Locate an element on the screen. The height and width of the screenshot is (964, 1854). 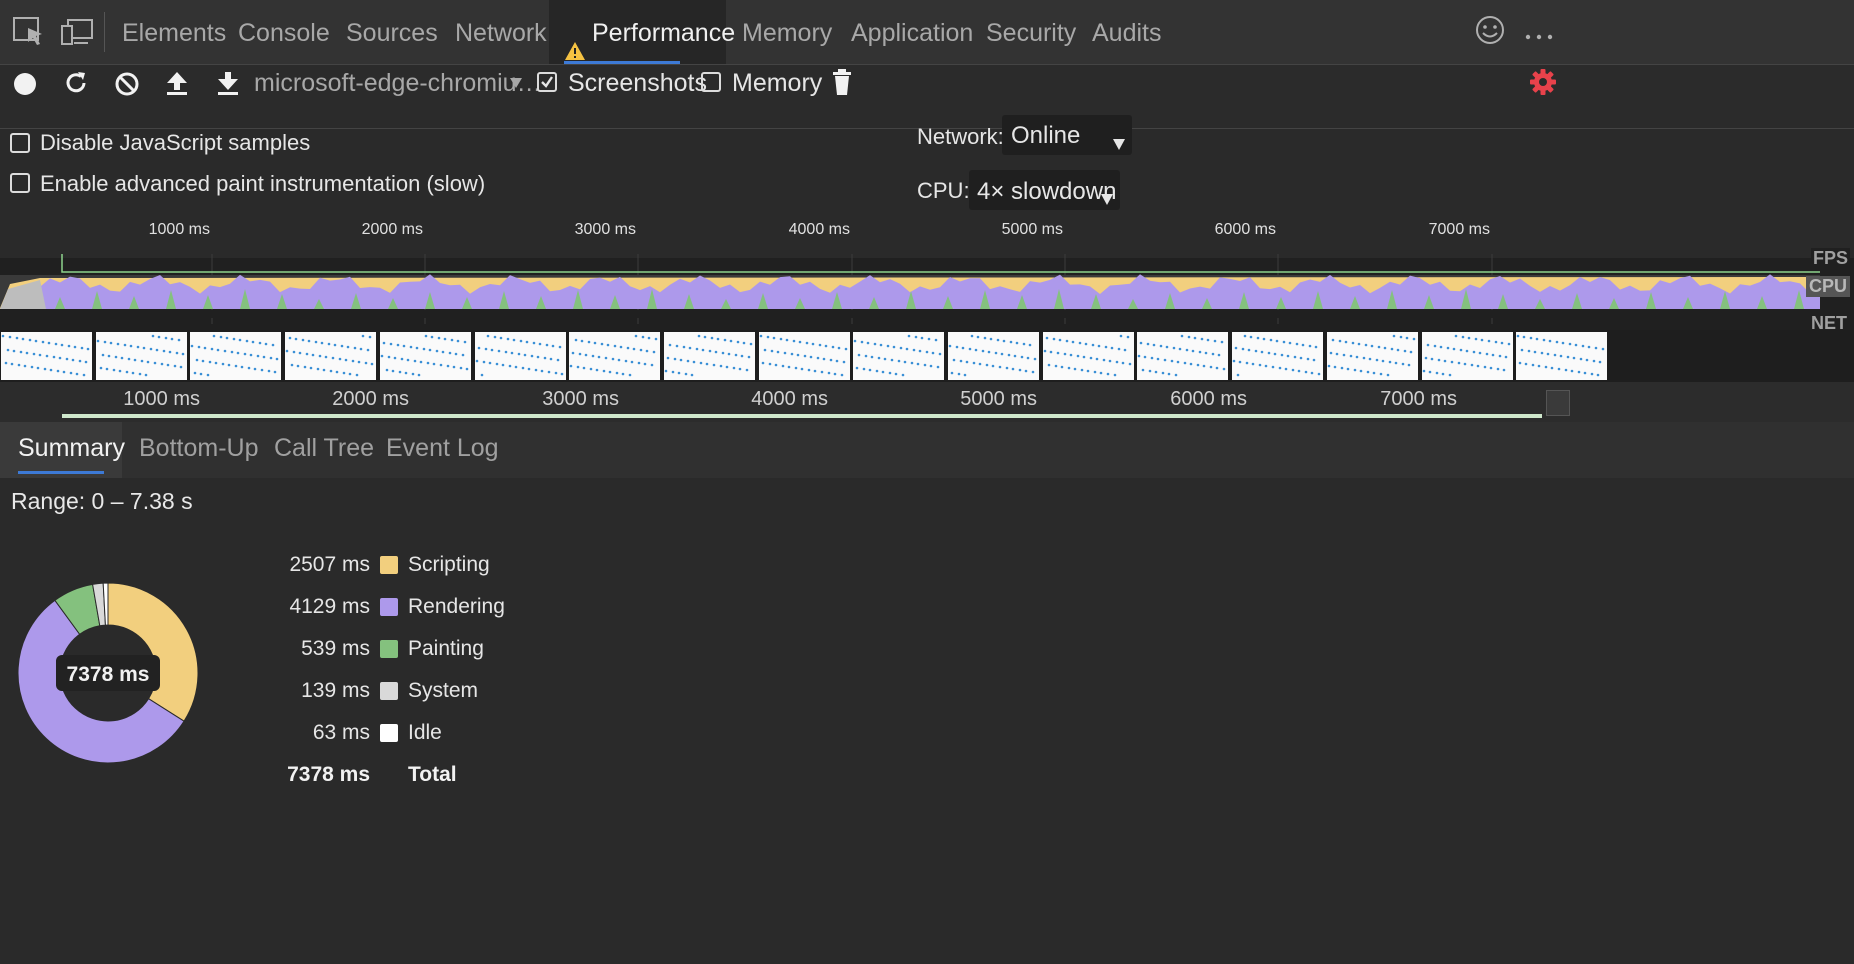
device-toolbar-icon is located at coordinates (77, 34).